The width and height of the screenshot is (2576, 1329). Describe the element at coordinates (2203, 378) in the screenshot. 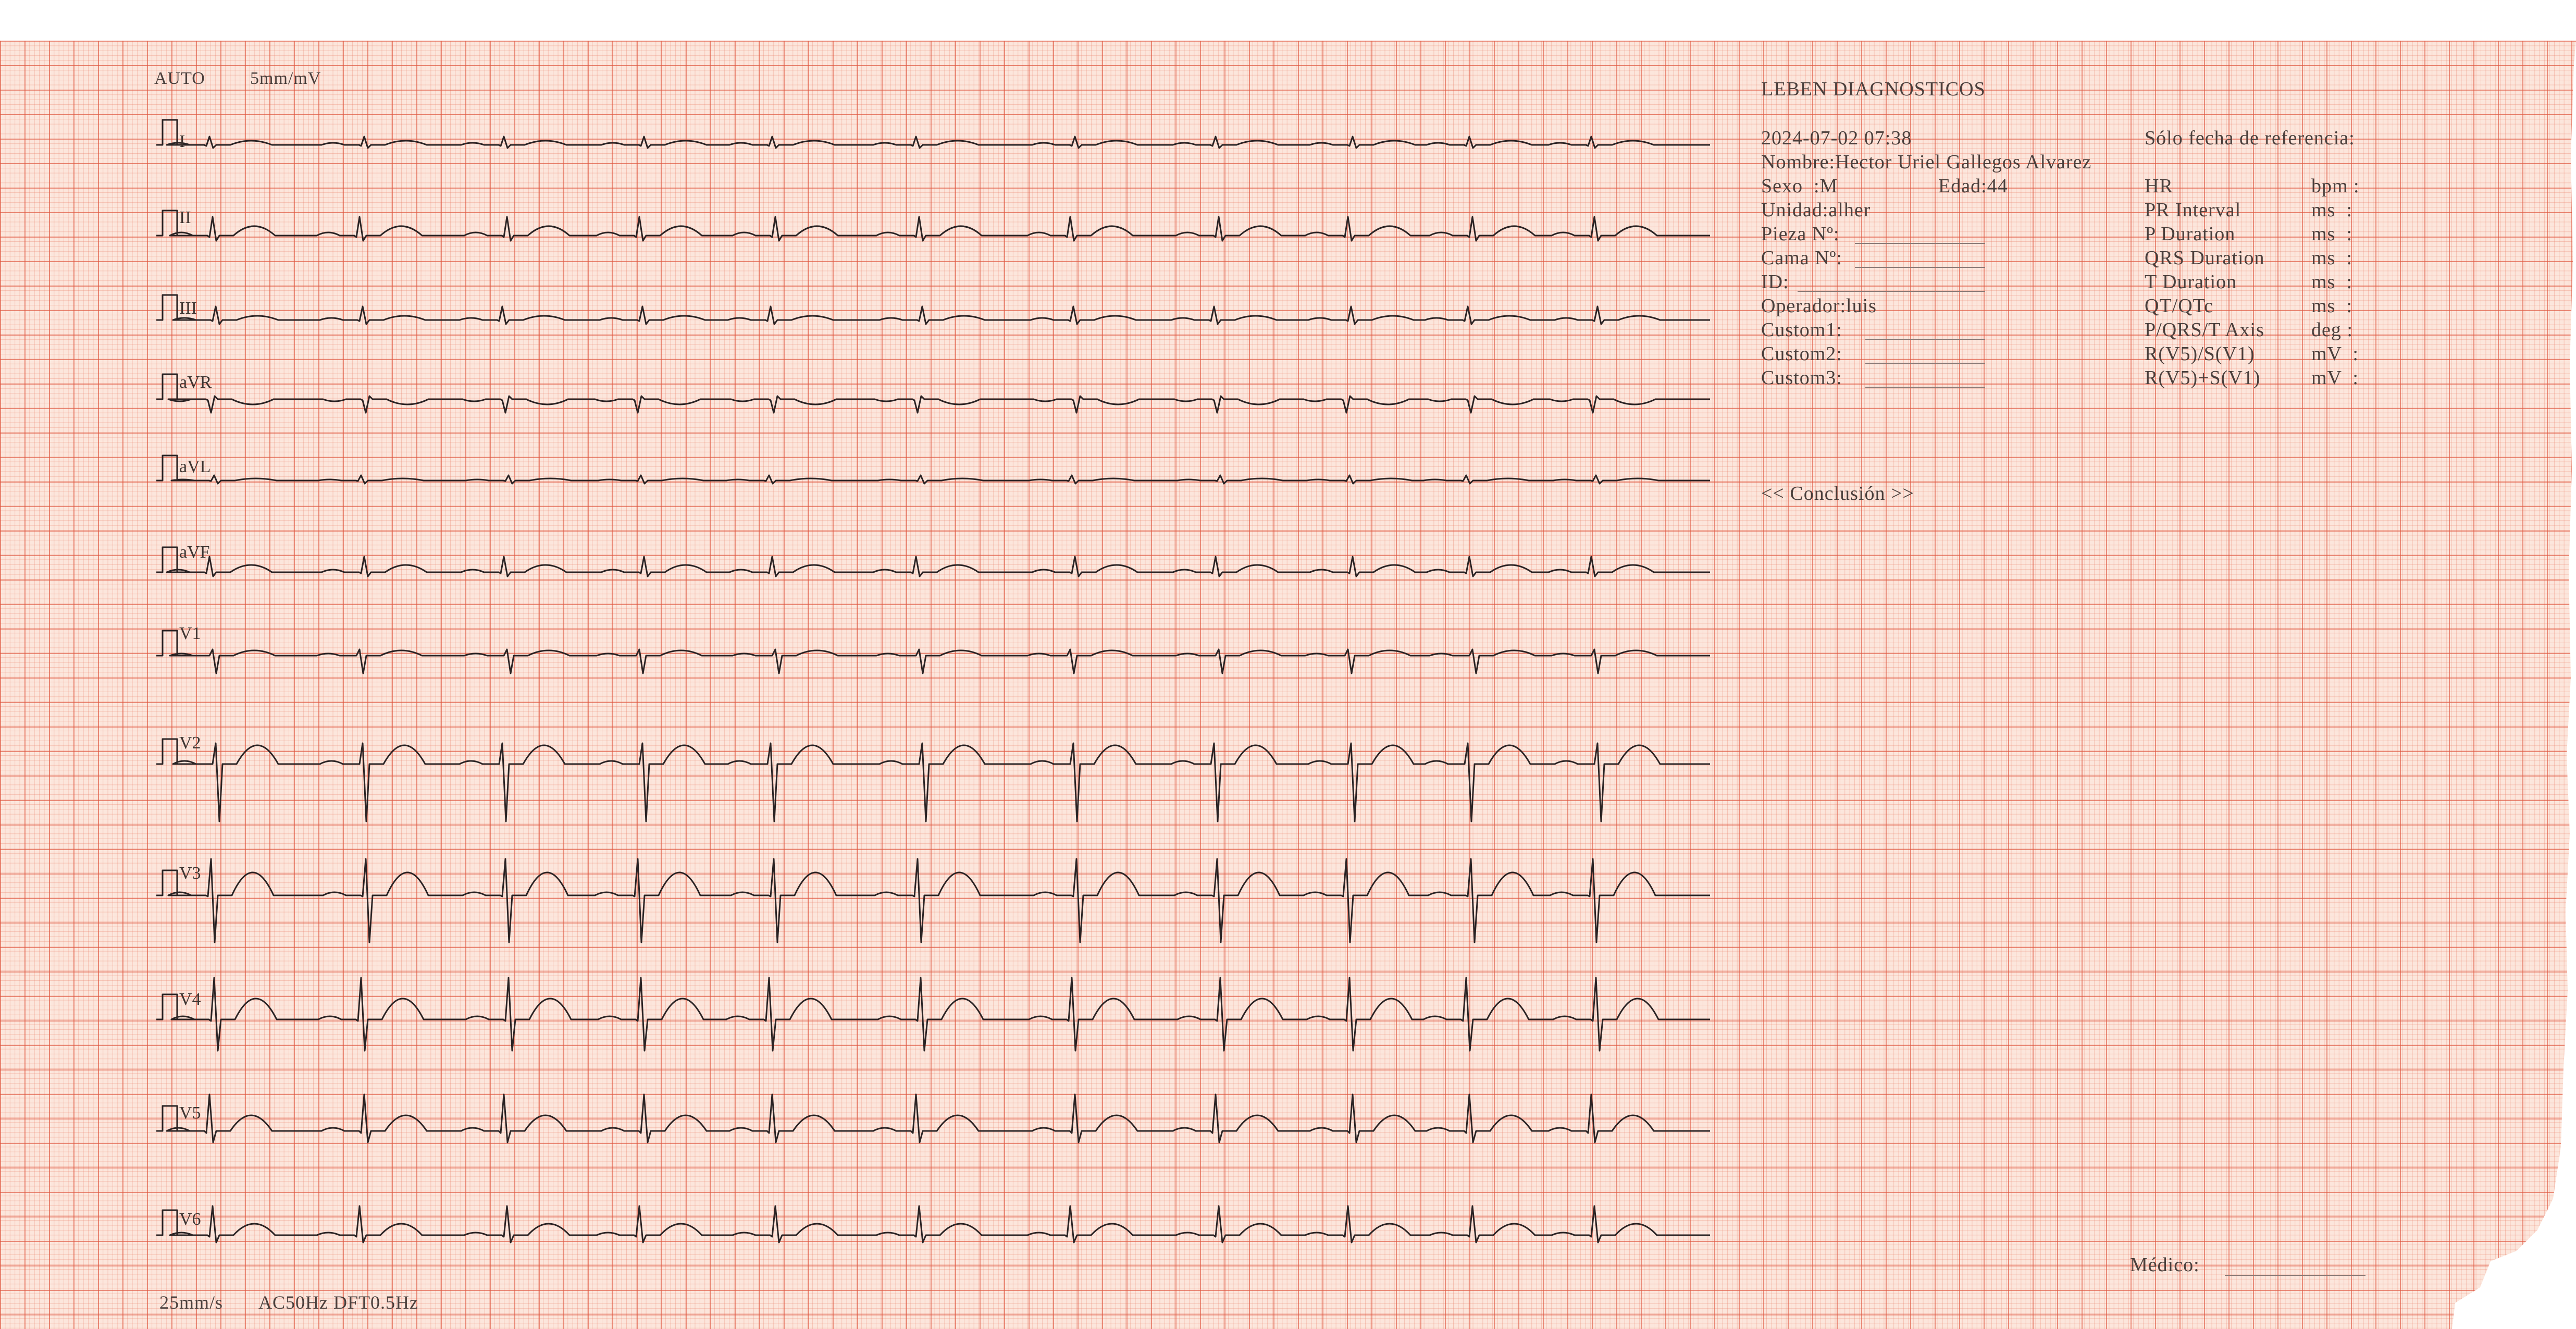

I see `measurement-label-rv5-sv1-sum: R(V5)+S(V1)` at that location.